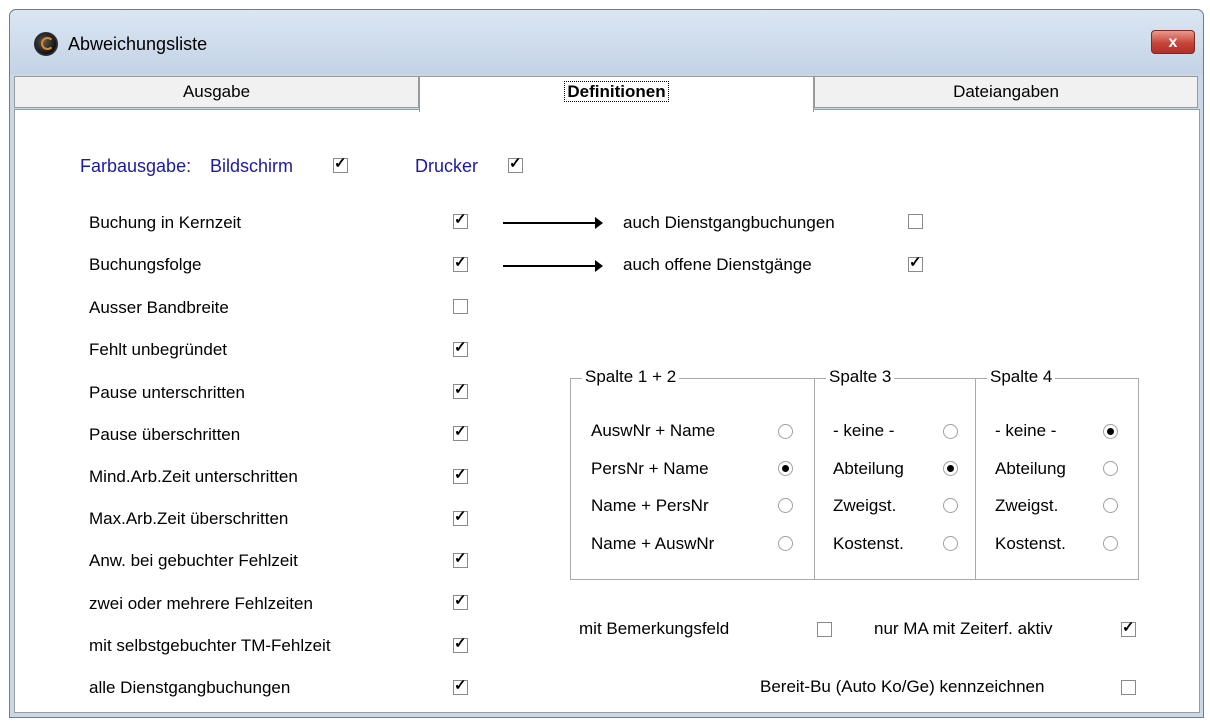 The width and height of the screenshot is (1210, 722). Describe the element at coordinates (654, 628) in the screenshot. I see `bemerkungsfeld-label: mit Bemerkungsfeld` at that location.